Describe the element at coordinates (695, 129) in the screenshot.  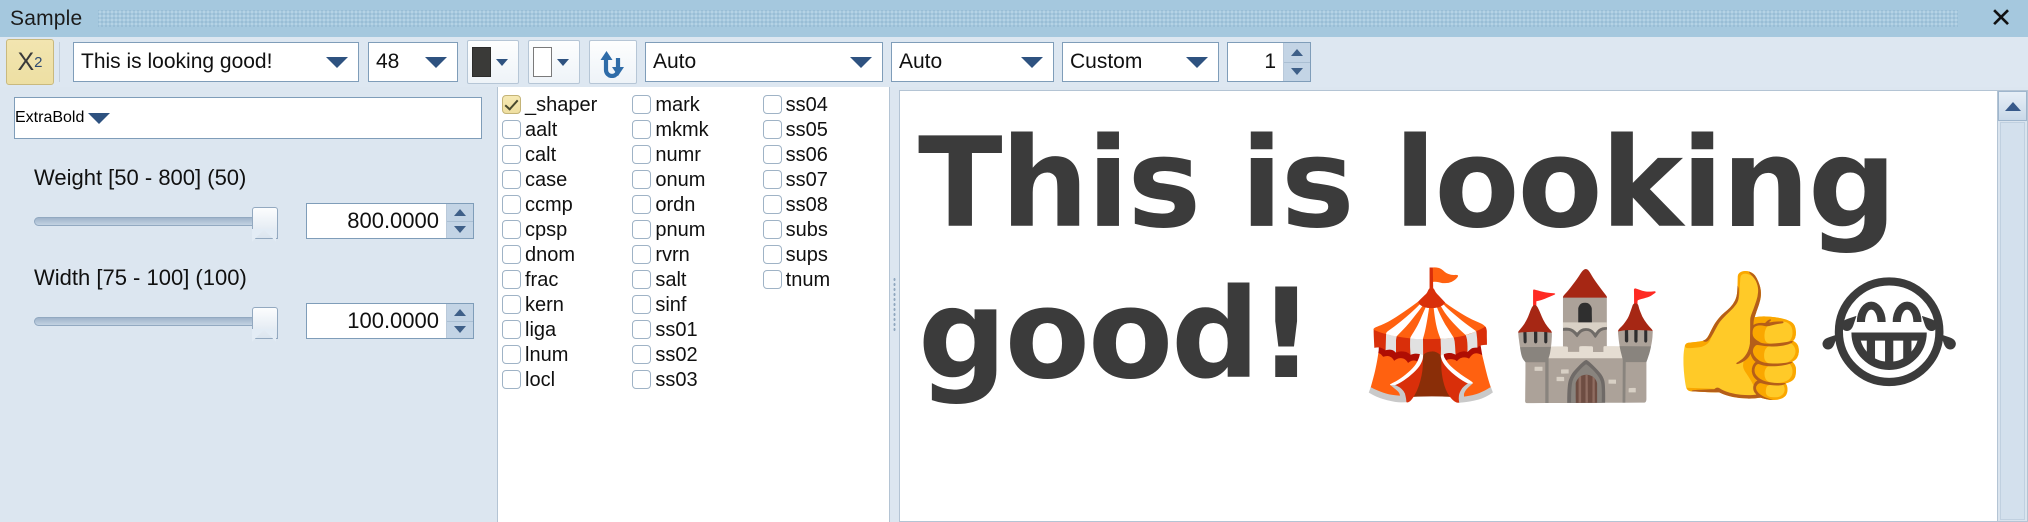
I see `feature-checkbox-mkmk: mkmk` at that location.